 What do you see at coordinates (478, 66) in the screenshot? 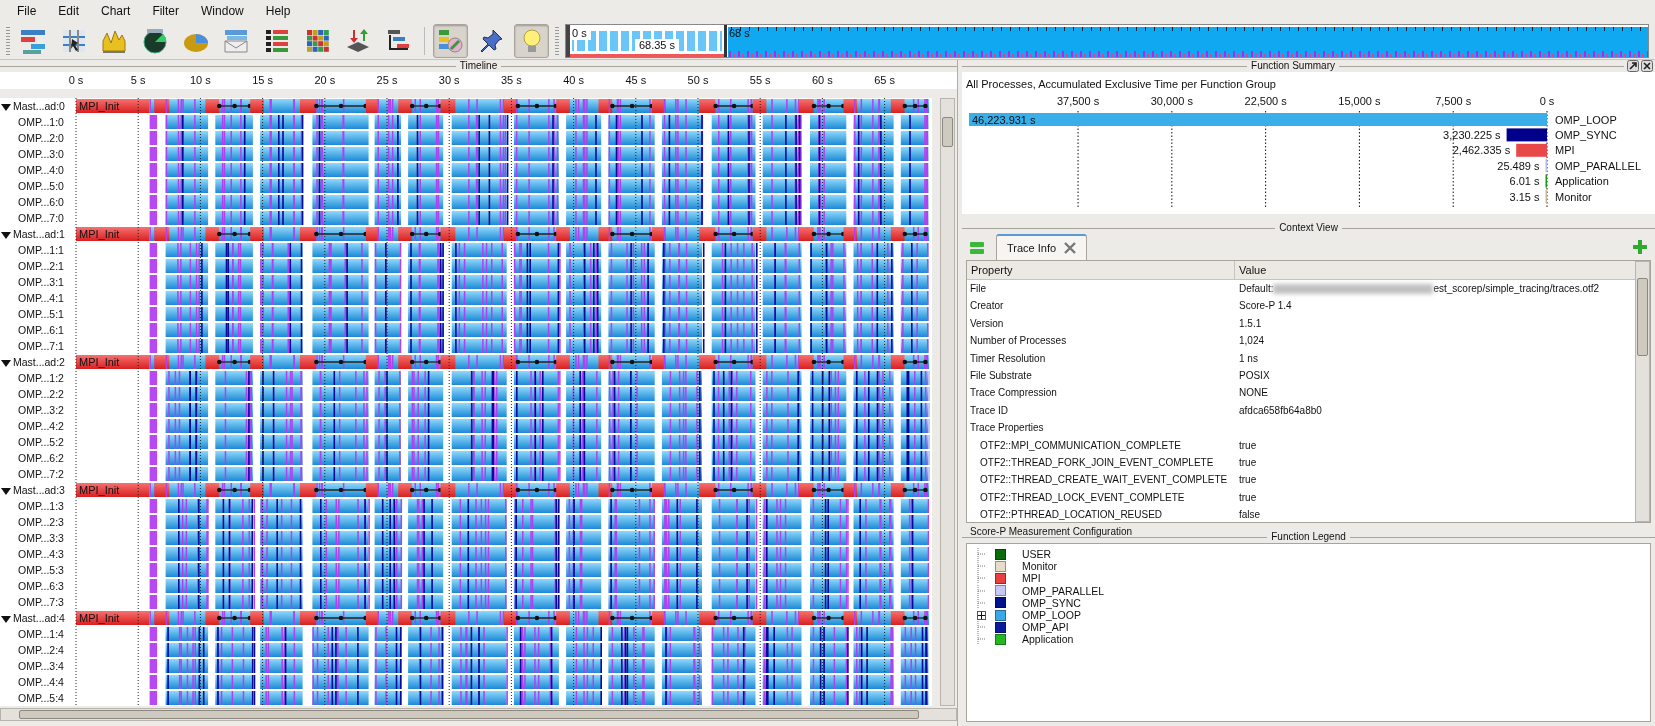
I see `panel-title: Timeline` at bounding box center [478, 66].